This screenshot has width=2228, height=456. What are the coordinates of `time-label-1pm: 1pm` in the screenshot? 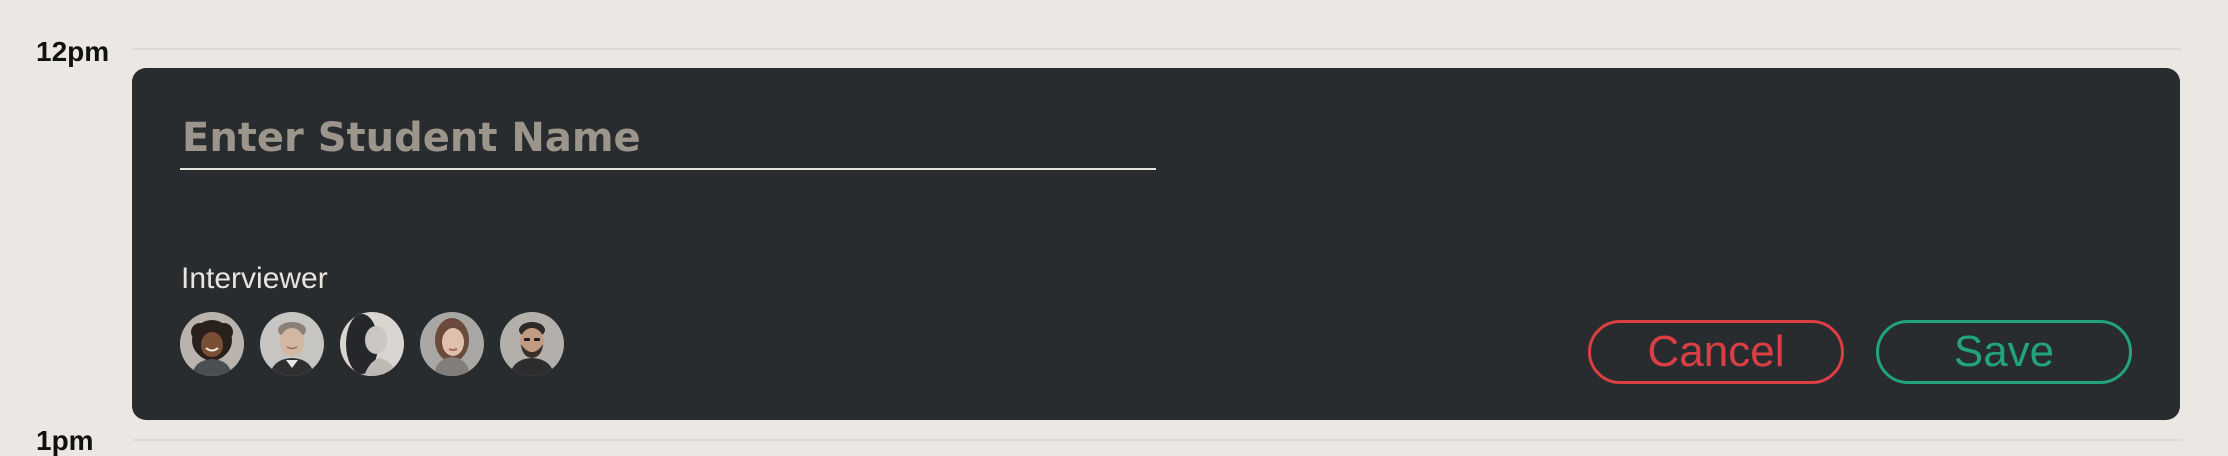 It's located at (65, 440).